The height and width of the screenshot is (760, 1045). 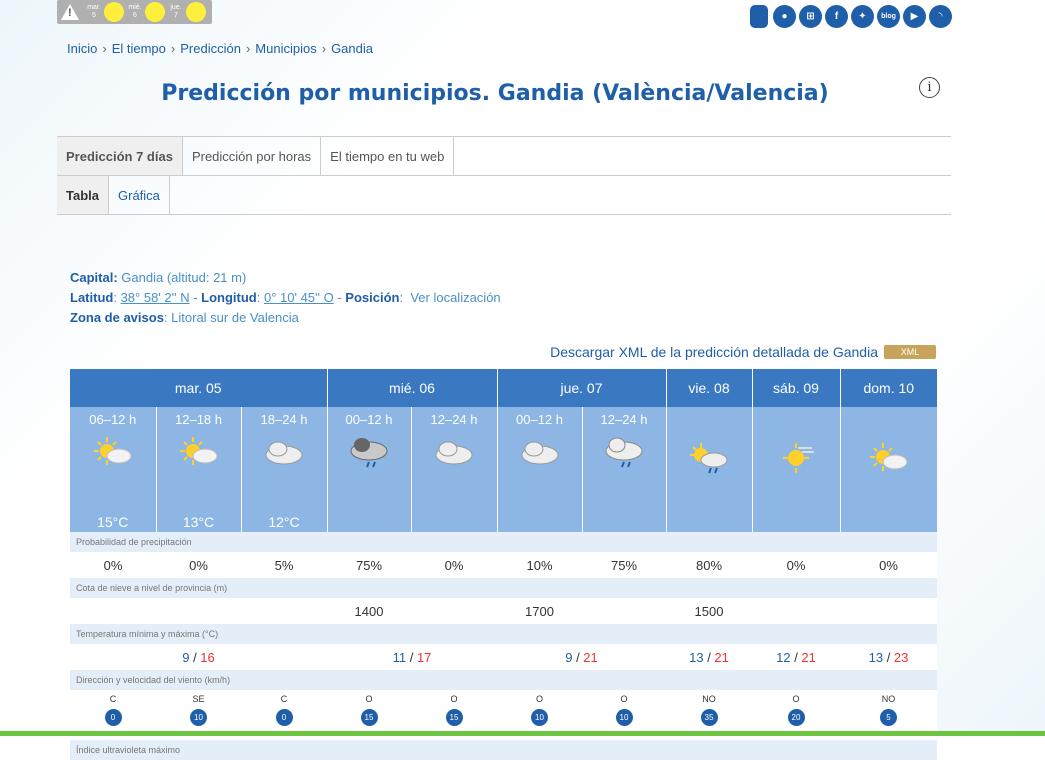 I want to click on day-header: vie. 08, so click(x=708, y=388).